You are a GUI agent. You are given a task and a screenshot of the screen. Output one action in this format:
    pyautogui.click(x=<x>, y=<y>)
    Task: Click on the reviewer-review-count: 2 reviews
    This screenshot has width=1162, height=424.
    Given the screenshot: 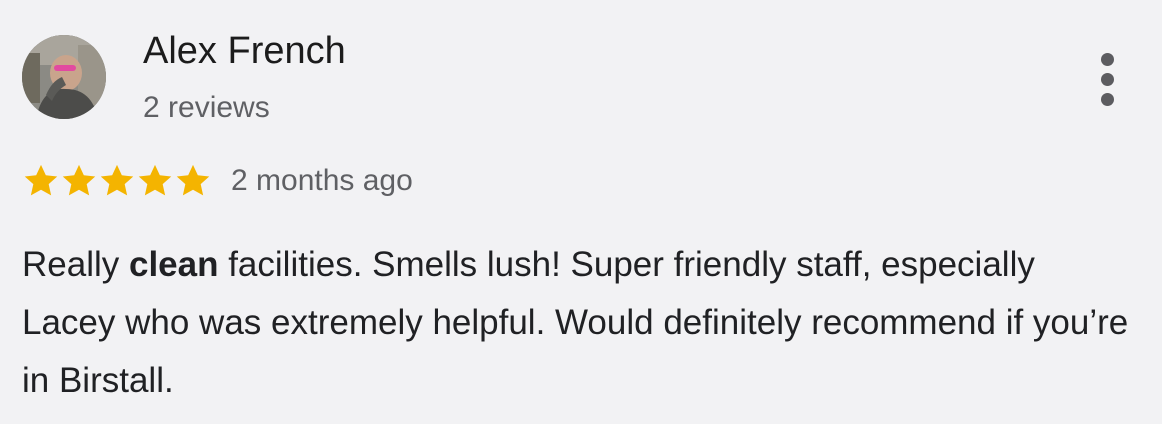 What is the action you would take?
    pyautogui.click(x=206, y=107)
    